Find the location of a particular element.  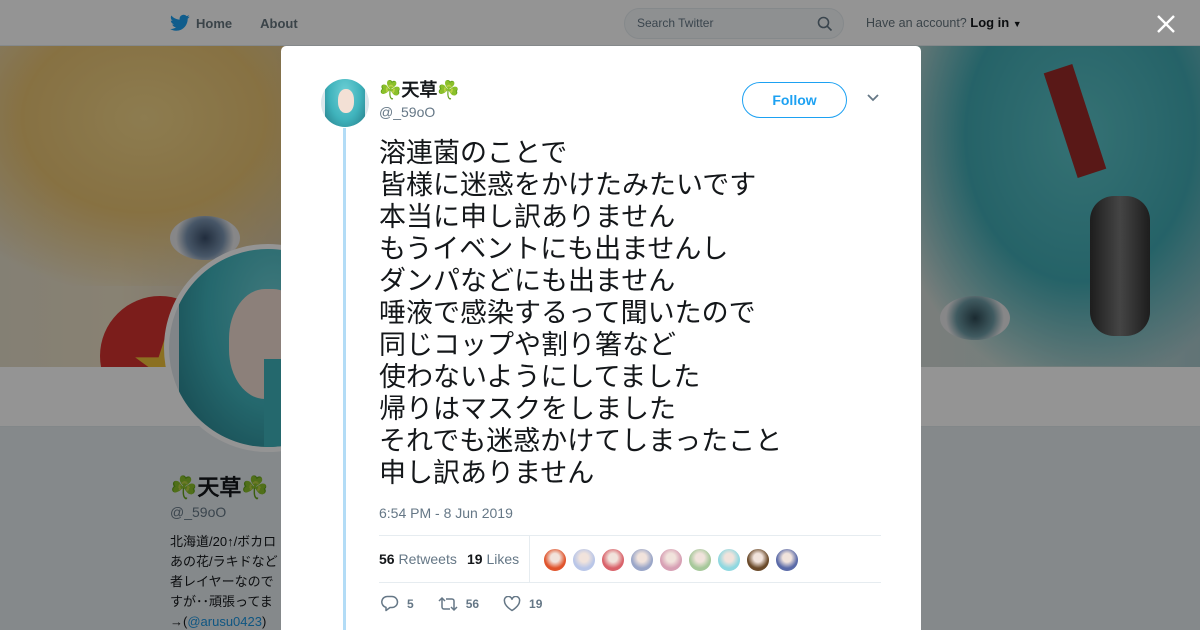

like-count: 19 is located at coordinates (536, 603).